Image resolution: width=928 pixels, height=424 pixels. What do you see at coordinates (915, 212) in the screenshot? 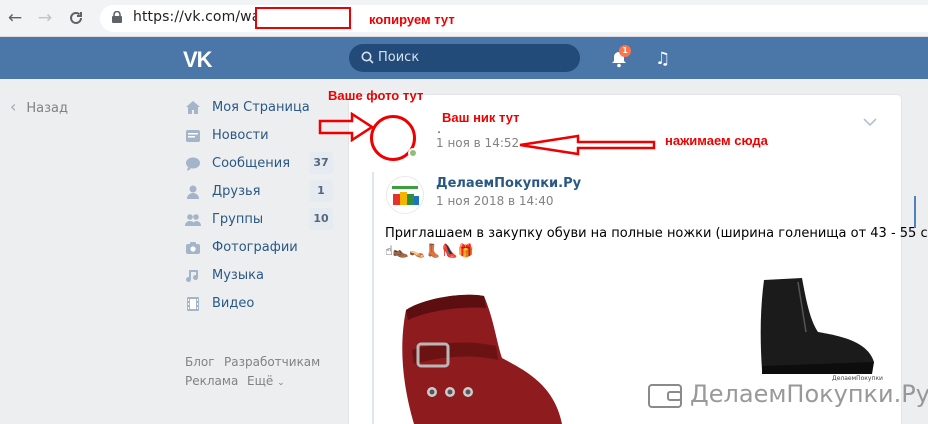
I see `scrollbar` at bounding box center [915, 212].